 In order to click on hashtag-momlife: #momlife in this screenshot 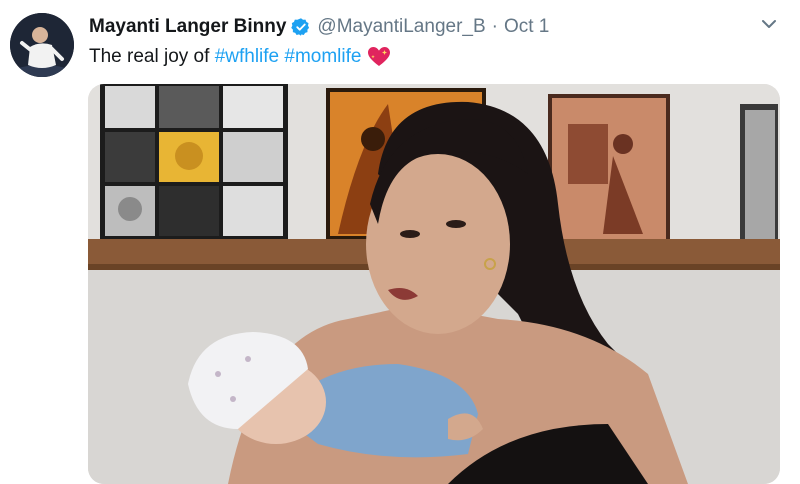, I will do `click(322, 57)`.